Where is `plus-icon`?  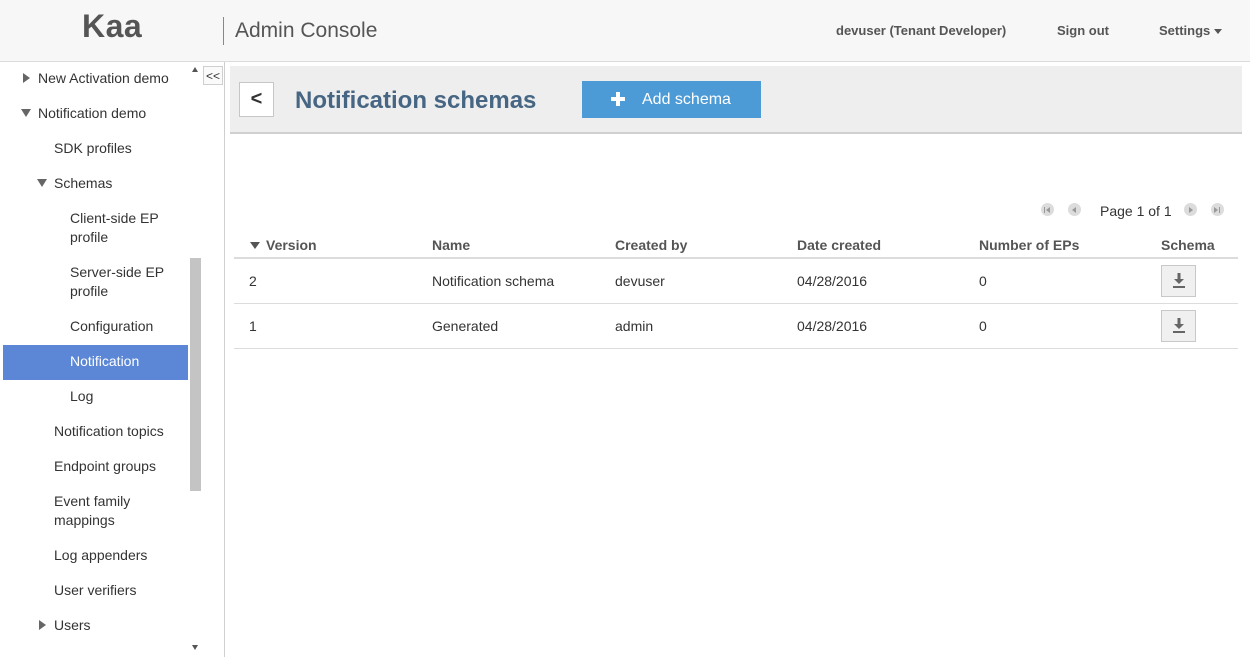 plus-icon is located at coordinates (618, 99).